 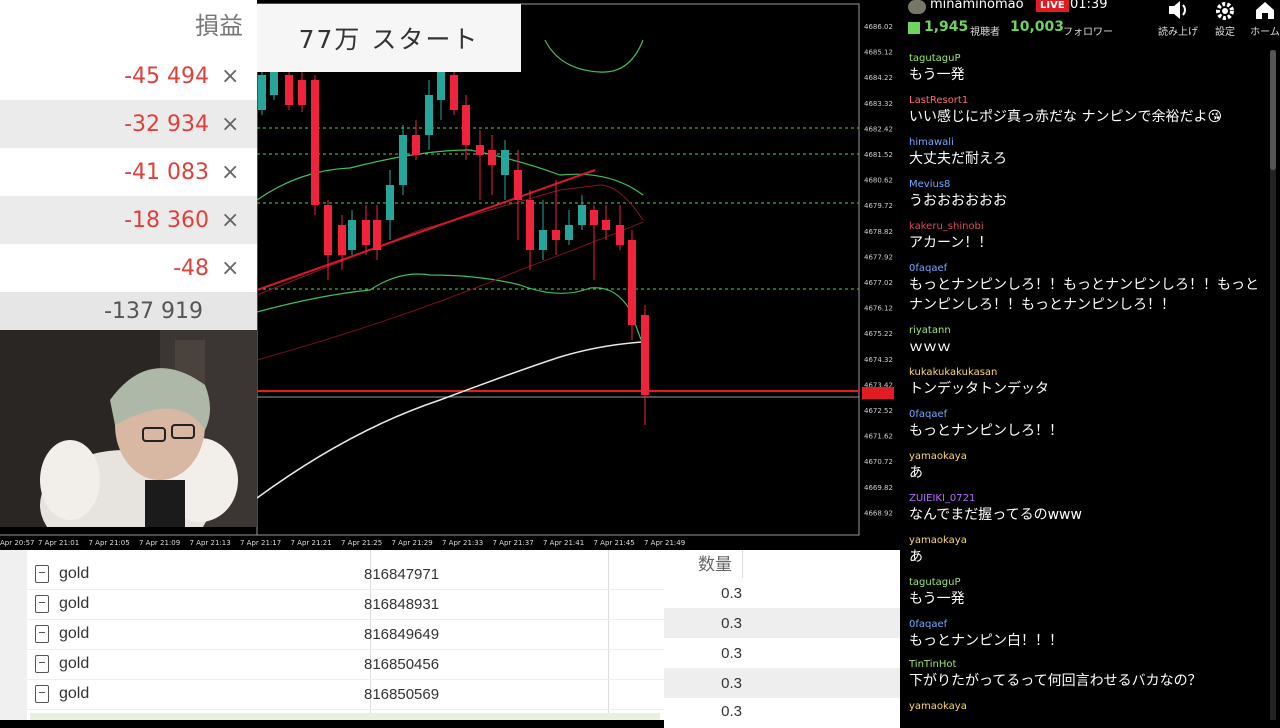 What do you see at coordinates (1089, 425) in the screenshot?
I see `chat-message: 0faqaef もっとナンピンしろ！！` at bounding box center [1089, 425].